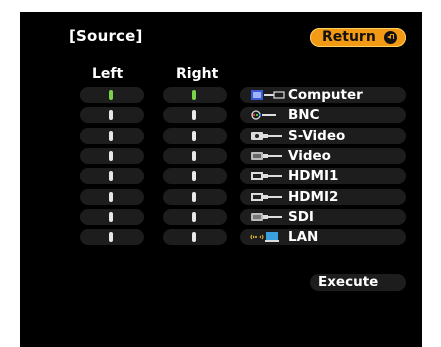  Describe the element at coordinates (108, 74) in the screenshot. I see `left-column-header: Left` at that location.